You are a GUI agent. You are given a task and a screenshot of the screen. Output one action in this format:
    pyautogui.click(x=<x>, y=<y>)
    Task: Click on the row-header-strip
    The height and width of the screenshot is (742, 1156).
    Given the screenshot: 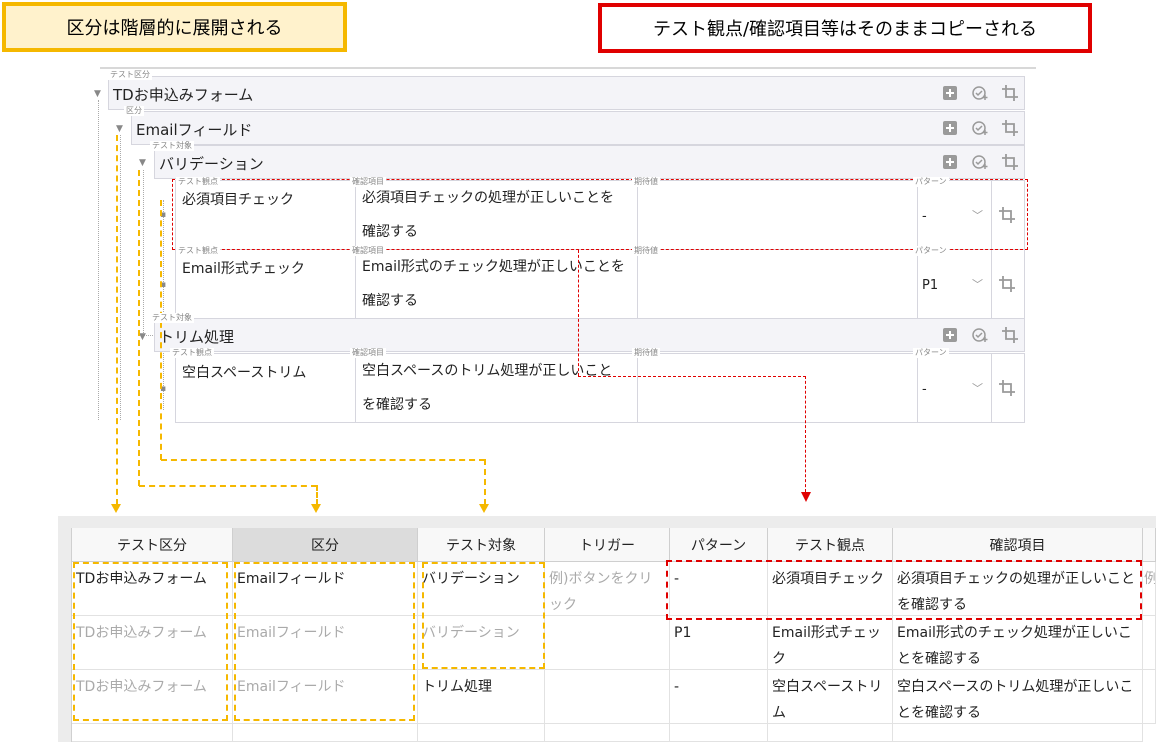 What is the action you would take?
    pyautogui.click(x=65, y=635)
    